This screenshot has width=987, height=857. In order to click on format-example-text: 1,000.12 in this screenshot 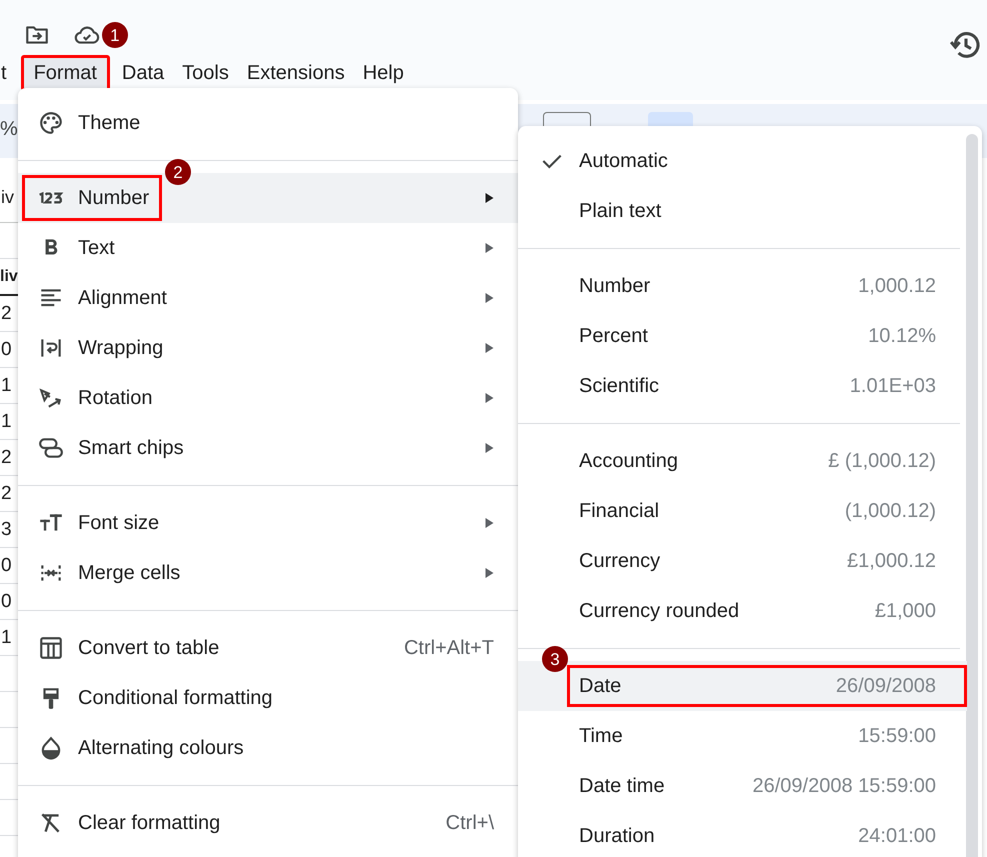, I will do `click(897, 286)`.